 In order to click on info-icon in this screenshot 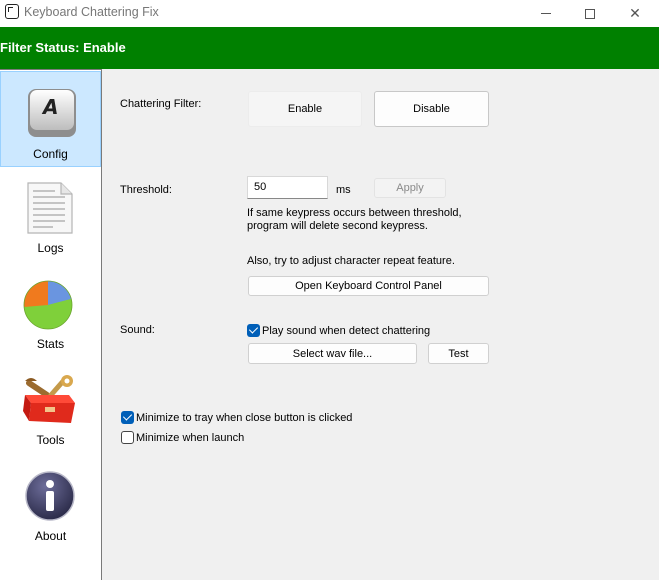, I will do `click(50, 496)`.